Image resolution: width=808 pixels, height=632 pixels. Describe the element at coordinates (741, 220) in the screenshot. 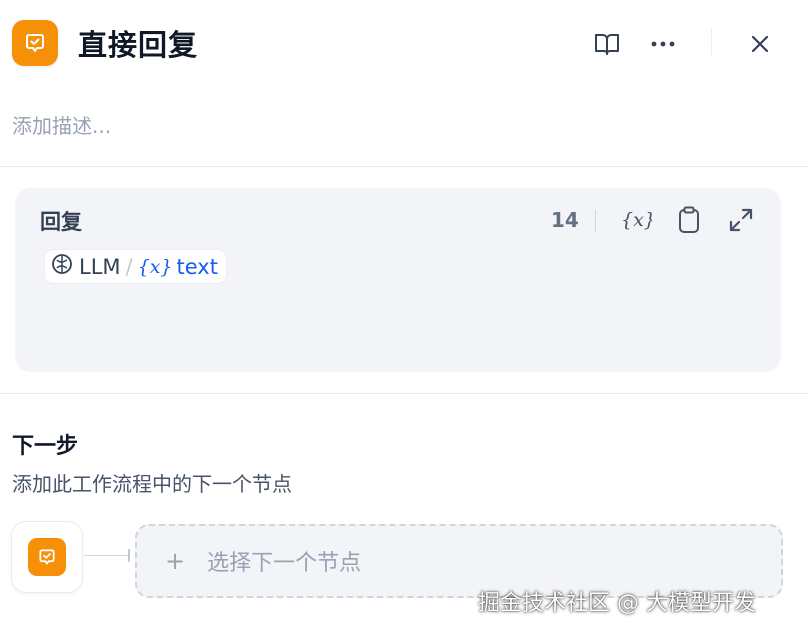

I see `expand-icon` at that location.